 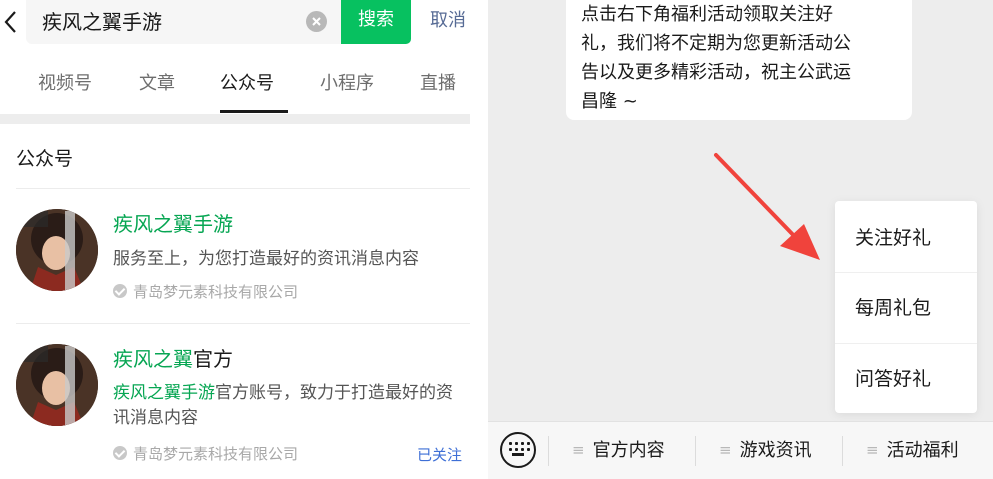 What do you see at coordinates (266, 259) in the screenshot?
I see `result-description: 服务至上，为您打造最好的资讯消息内容` at bounding box center [266, 259].